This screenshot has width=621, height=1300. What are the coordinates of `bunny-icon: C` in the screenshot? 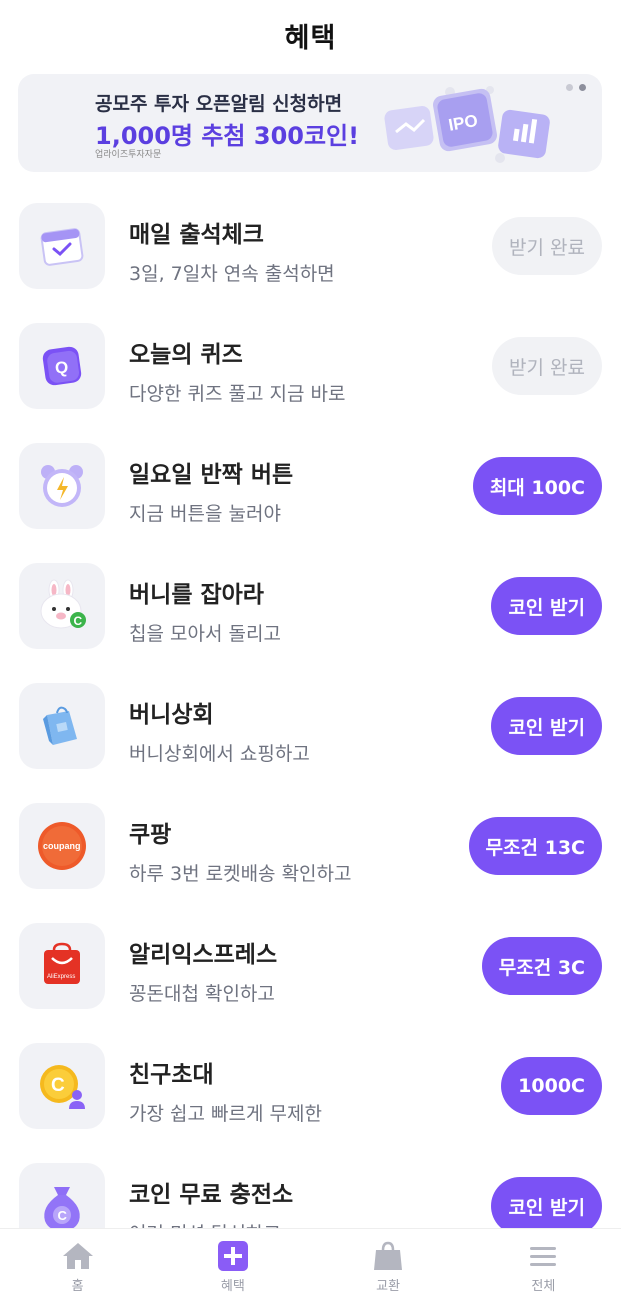 It's located at (62, 606).